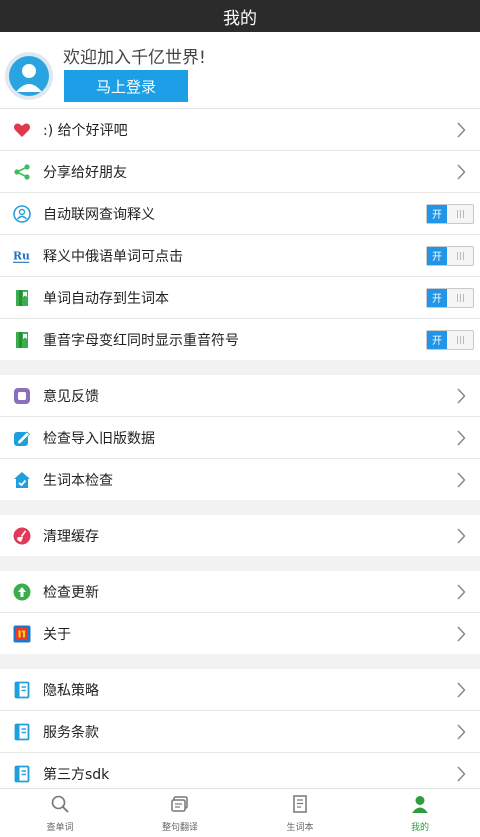 The width and height of the screenshot is (480, 837). What do you see at coordinates (22, 480) in the screenshot?
I see `vocab-check-icon` at bounding box center [22, 480].